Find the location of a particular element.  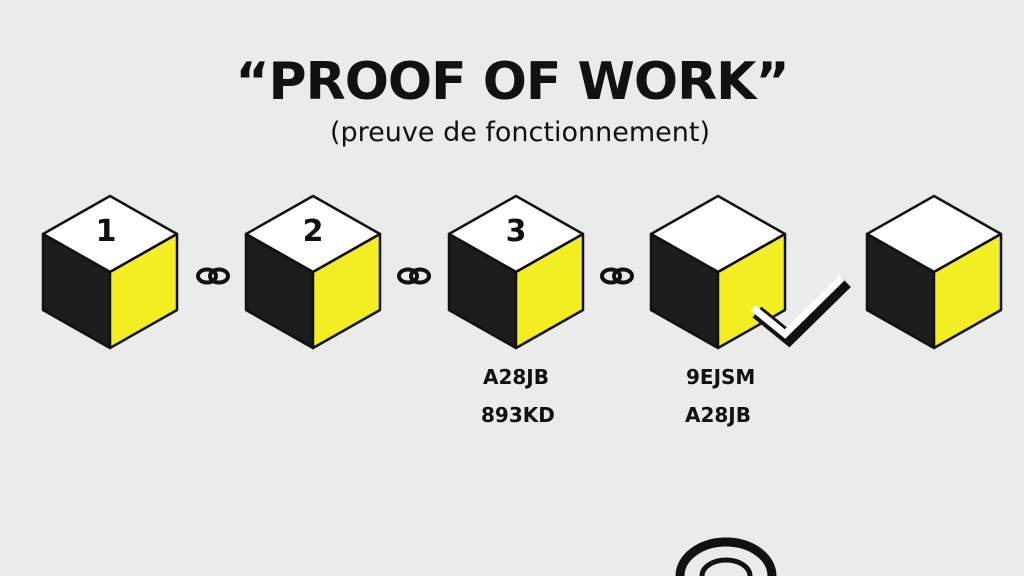

block-number-1: 1 is located at coordinates (106, 231).